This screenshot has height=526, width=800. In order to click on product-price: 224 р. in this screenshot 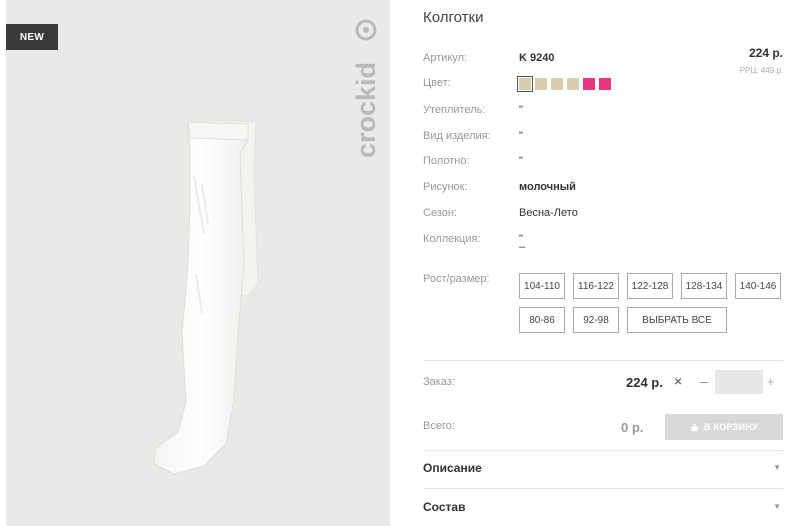, I will do `click(765, 53)`.